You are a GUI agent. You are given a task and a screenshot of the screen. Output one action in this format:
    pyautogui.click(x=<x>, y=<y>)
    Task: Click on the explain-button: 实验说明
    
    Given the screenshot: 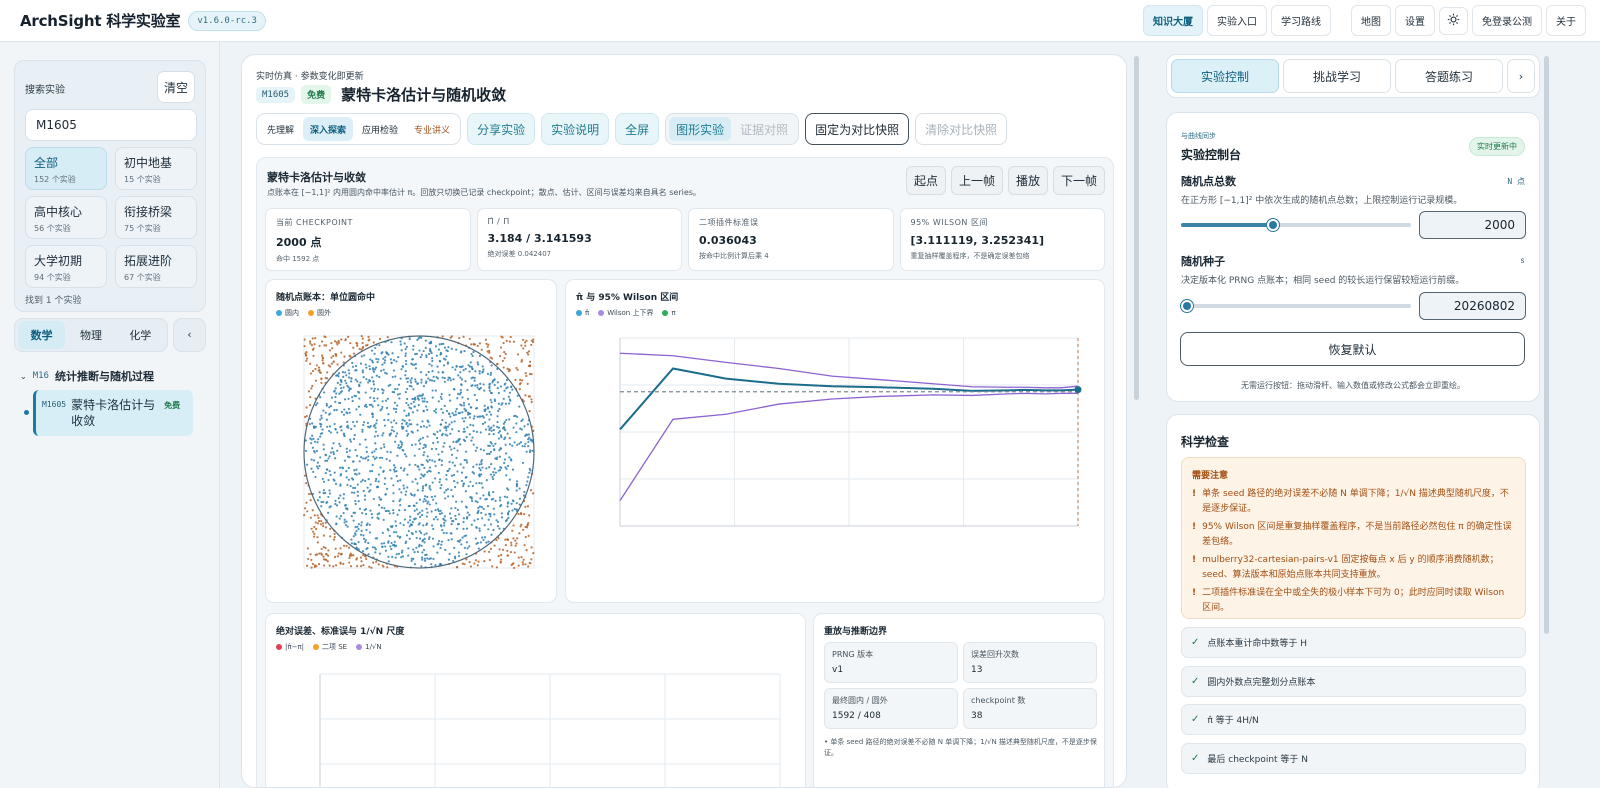 What is the action you would take?
    pyautogui.click(x=575, y=129)
    